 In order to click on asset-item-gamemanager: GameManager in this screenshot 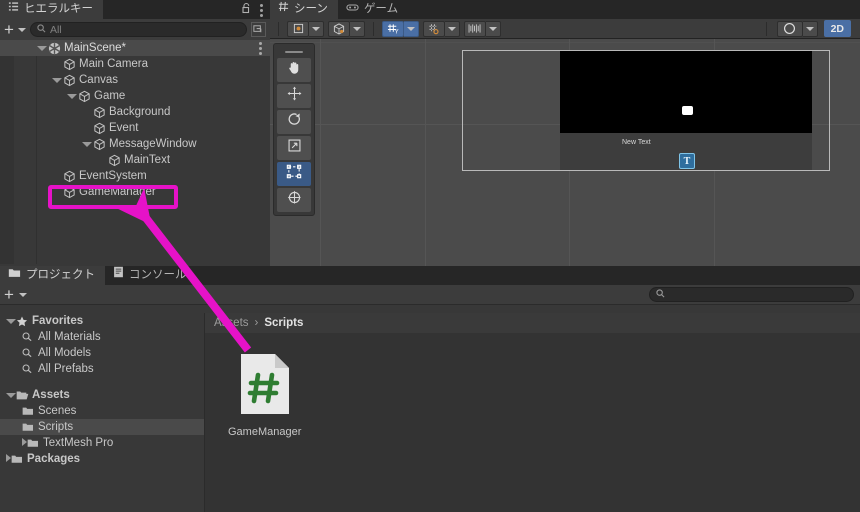, I will do `click(264, 395)`.